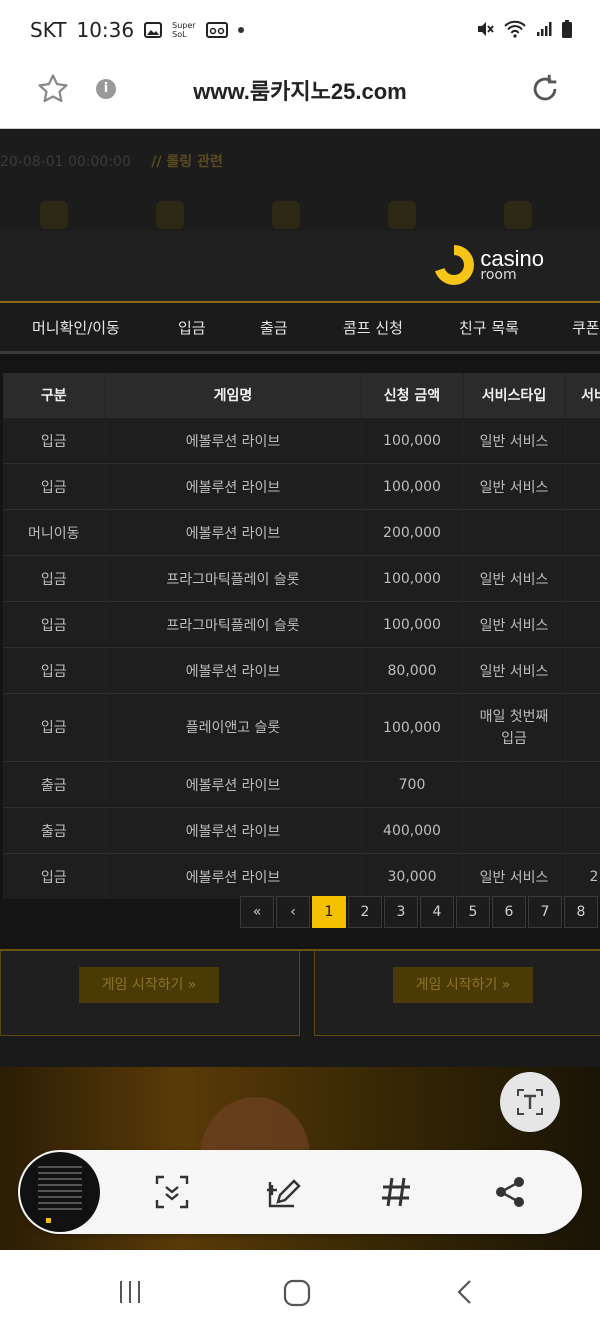 The image size is (600, 1333). Describe the element at coordinates (297, 1293) in the screenshot. I see `home-icon` at that location.